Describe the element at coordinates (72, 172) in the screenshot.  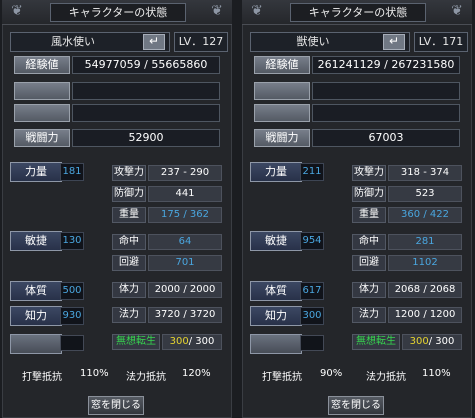
I see `strength-value: 181` at that location.